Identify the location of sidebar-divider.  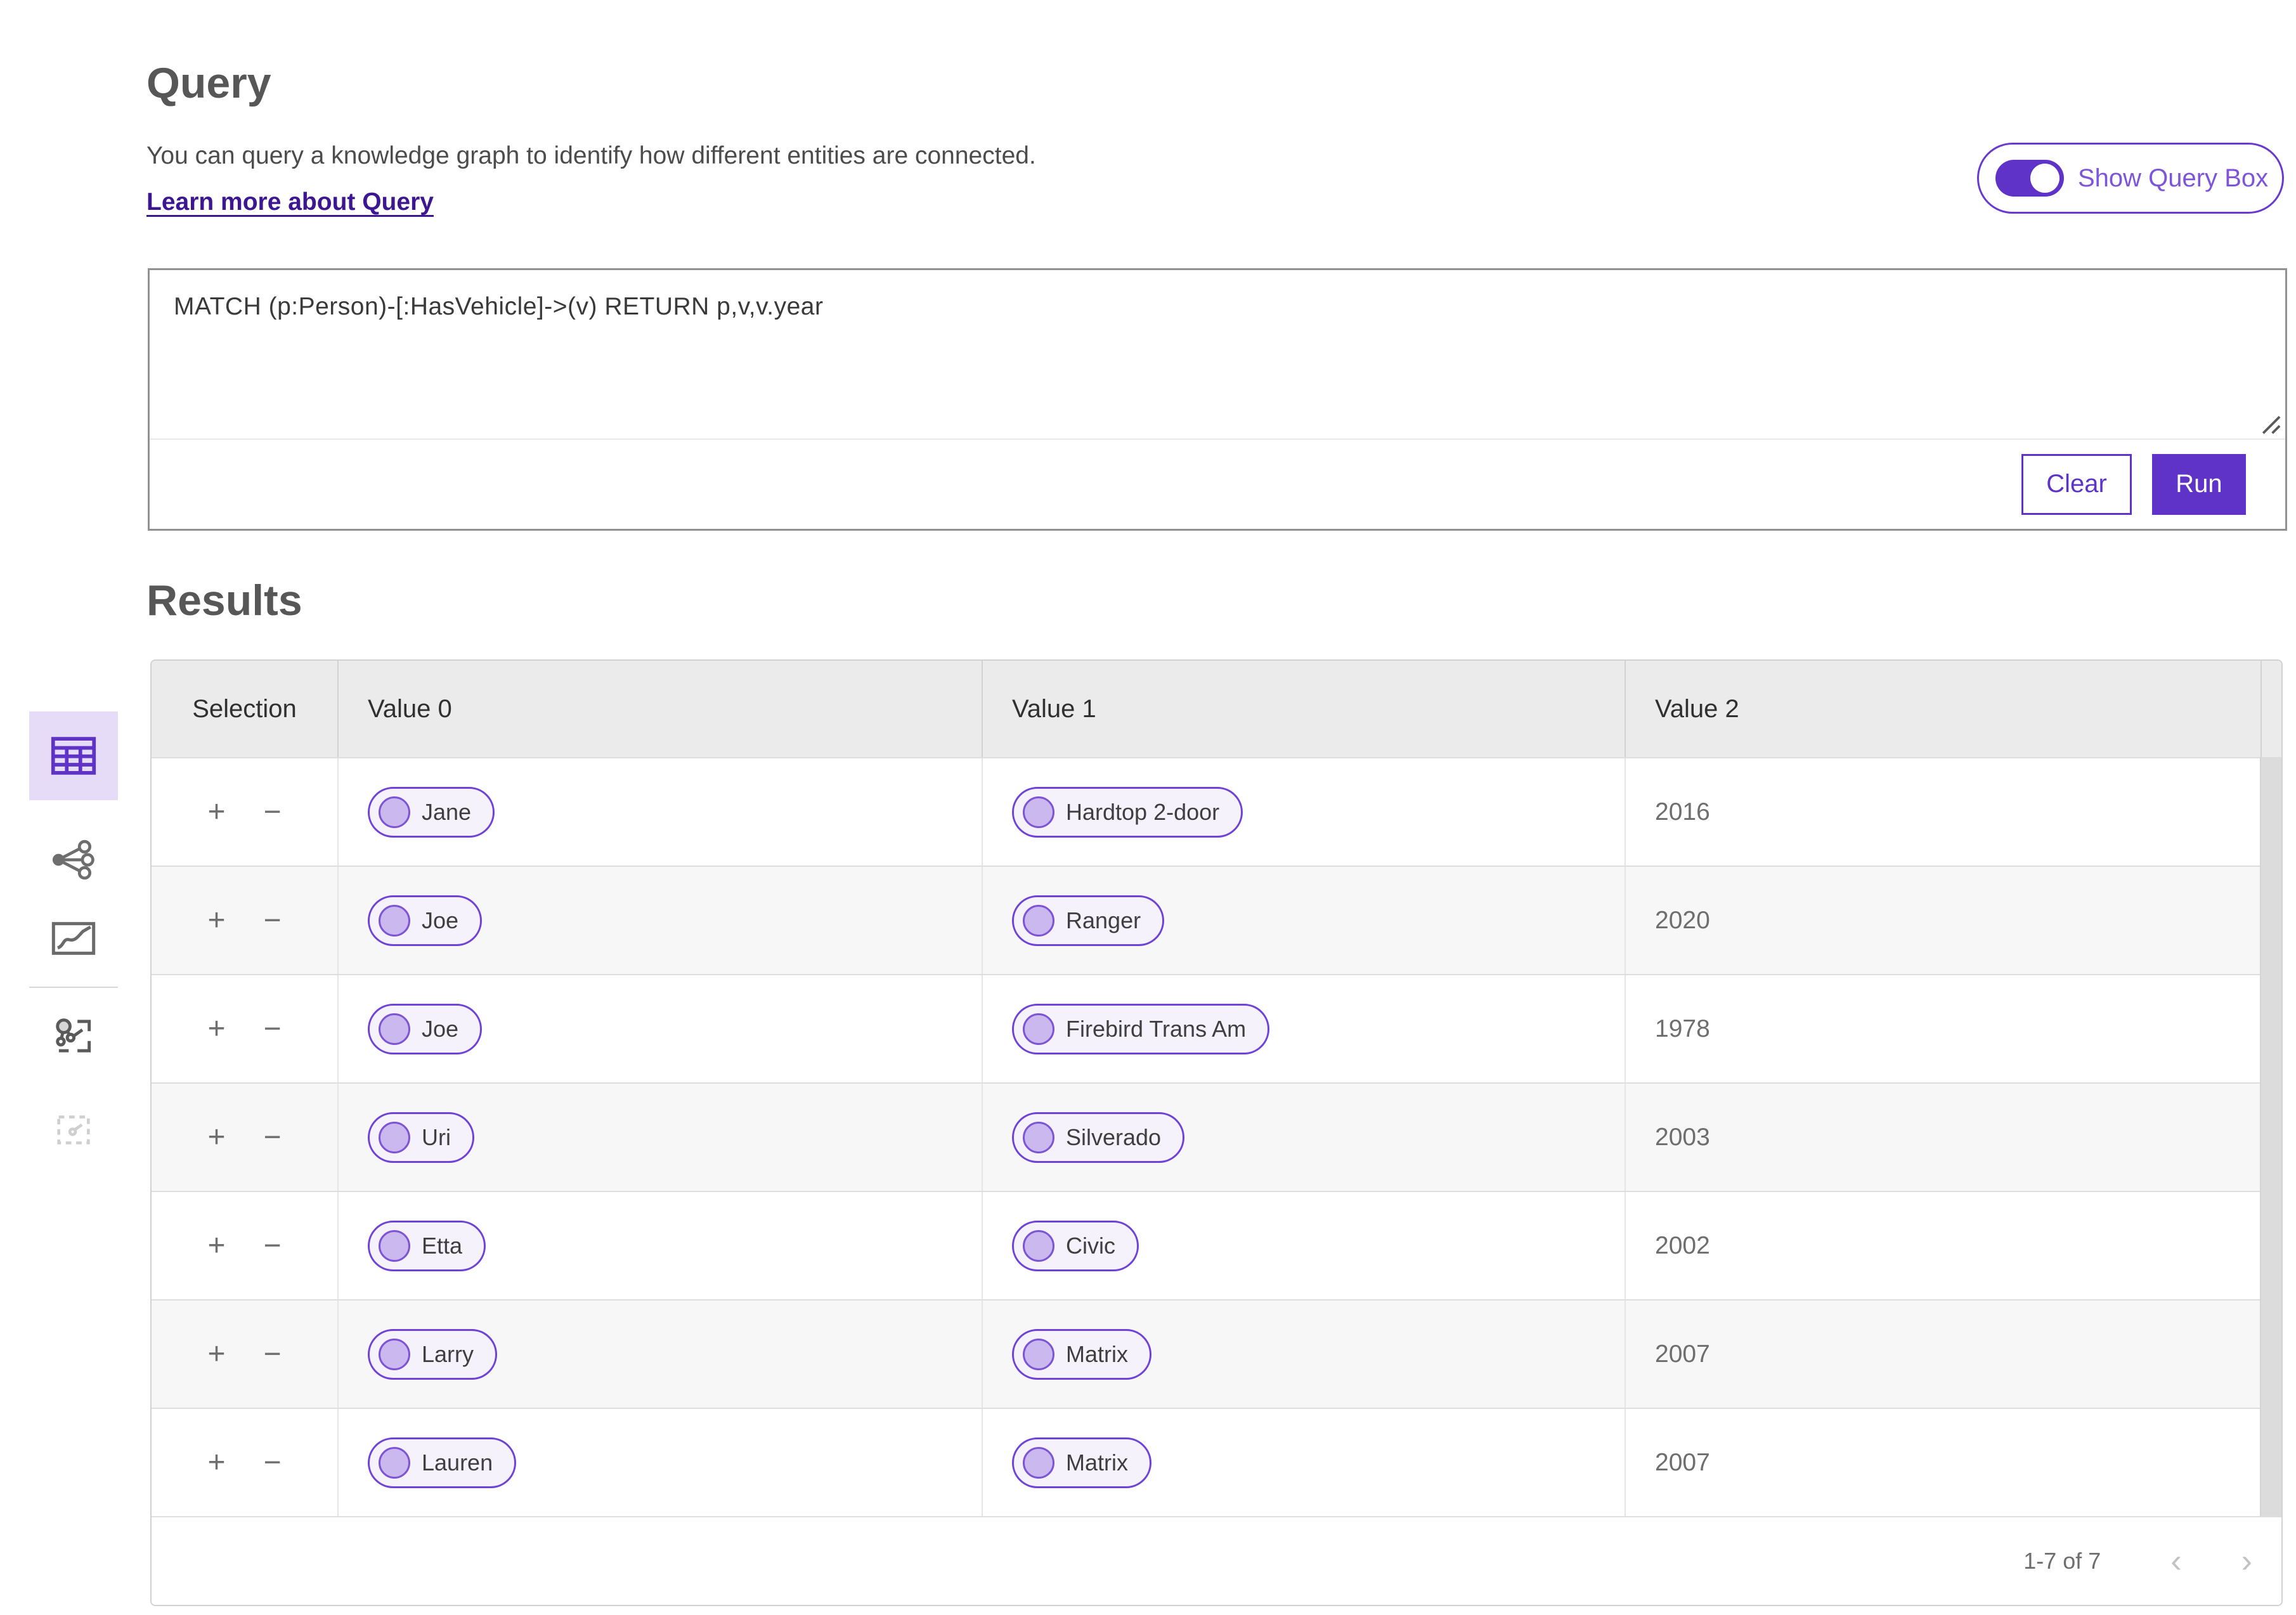
(73, 987).